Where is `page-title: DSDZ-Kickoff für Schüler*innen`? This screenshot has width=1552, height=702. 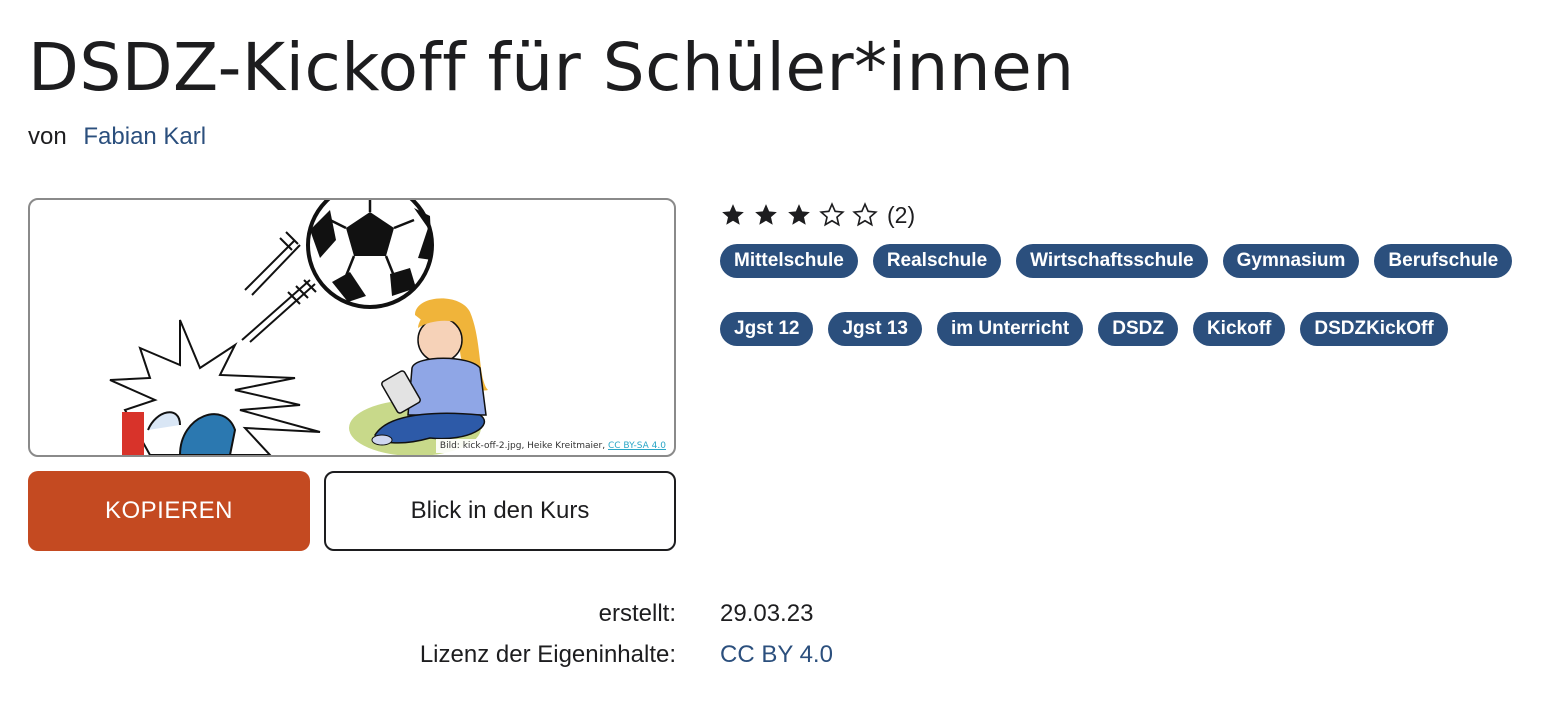 page-title: DSDZ-Kickoff für Schüler*innen is located at coordinates (551, 67).